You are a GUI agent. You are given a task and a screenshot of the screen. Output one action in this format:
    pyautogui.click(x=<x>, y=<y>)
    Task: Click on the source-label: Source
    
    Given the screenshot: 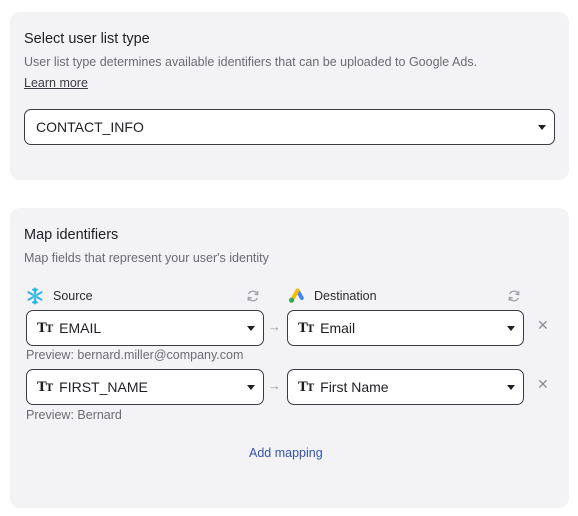 What is the action you would take?
    pyautogui.click(x=73, y=296)
    